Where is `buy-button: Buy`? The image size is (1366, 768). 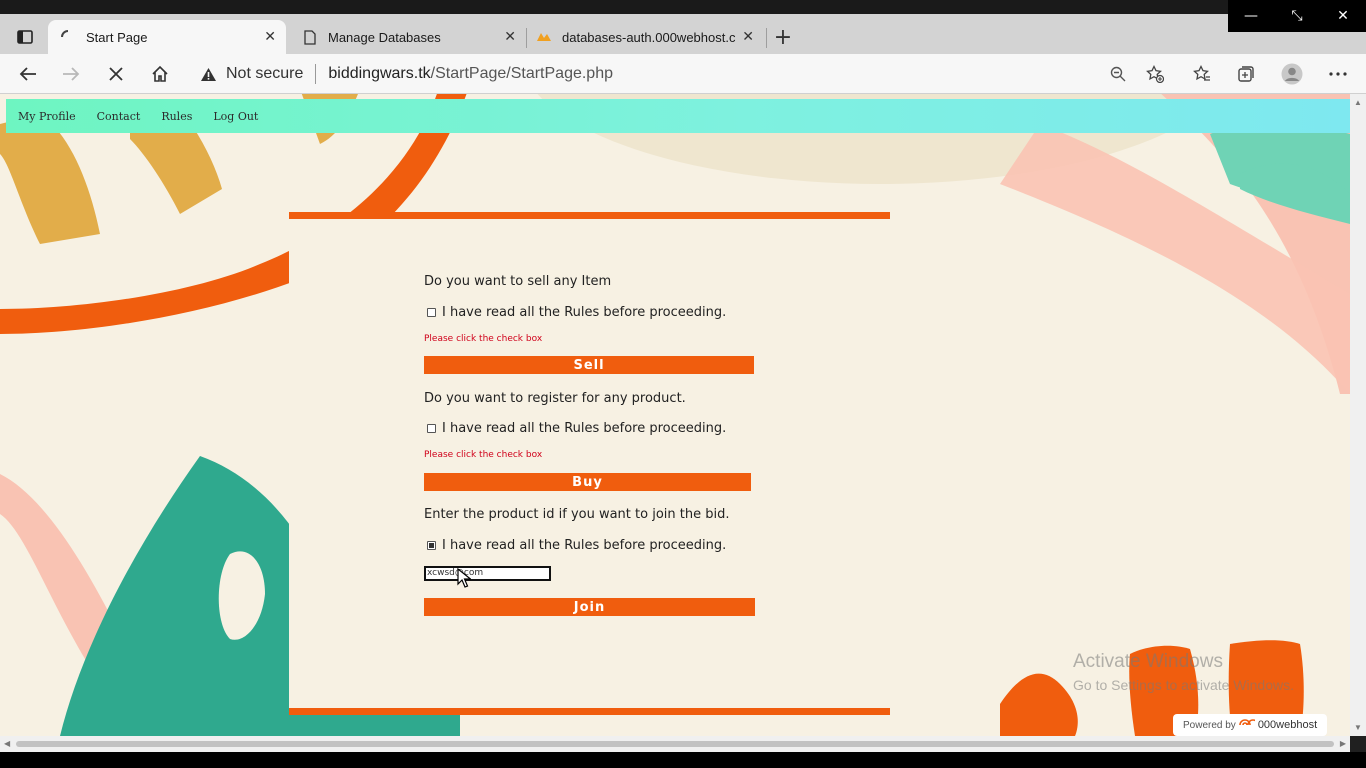 buy-button: Buy is located at coordinates (587, 482).